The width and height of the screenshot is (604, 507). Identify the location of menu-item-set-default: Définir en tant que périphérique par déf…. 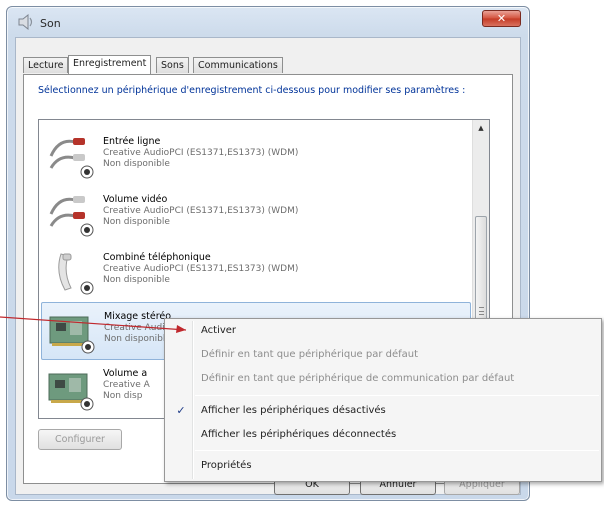
(383, 355).